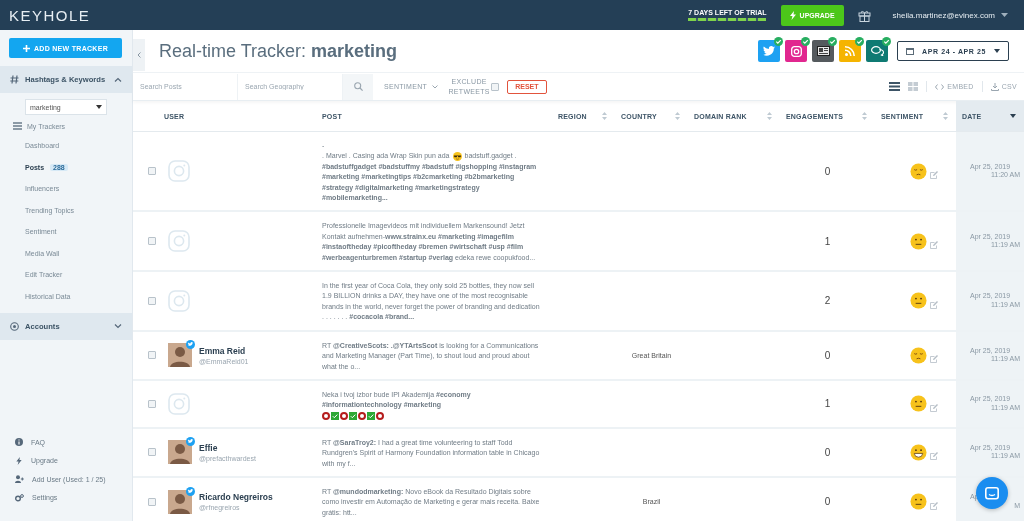  What do you see at coordinates (1013, 116) in the screenshot?
I see `sort-descending-icon` at bounding box center [1013, 116].